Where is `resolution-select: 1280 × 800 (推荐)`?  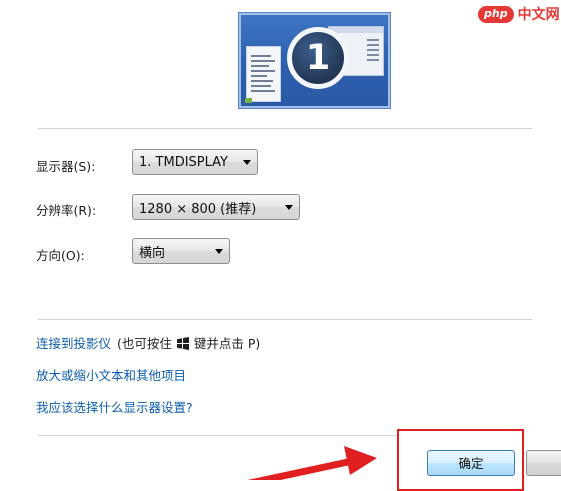 resolution-select: 1280 × 800 (推荐) is located at coordinates (216, 207).